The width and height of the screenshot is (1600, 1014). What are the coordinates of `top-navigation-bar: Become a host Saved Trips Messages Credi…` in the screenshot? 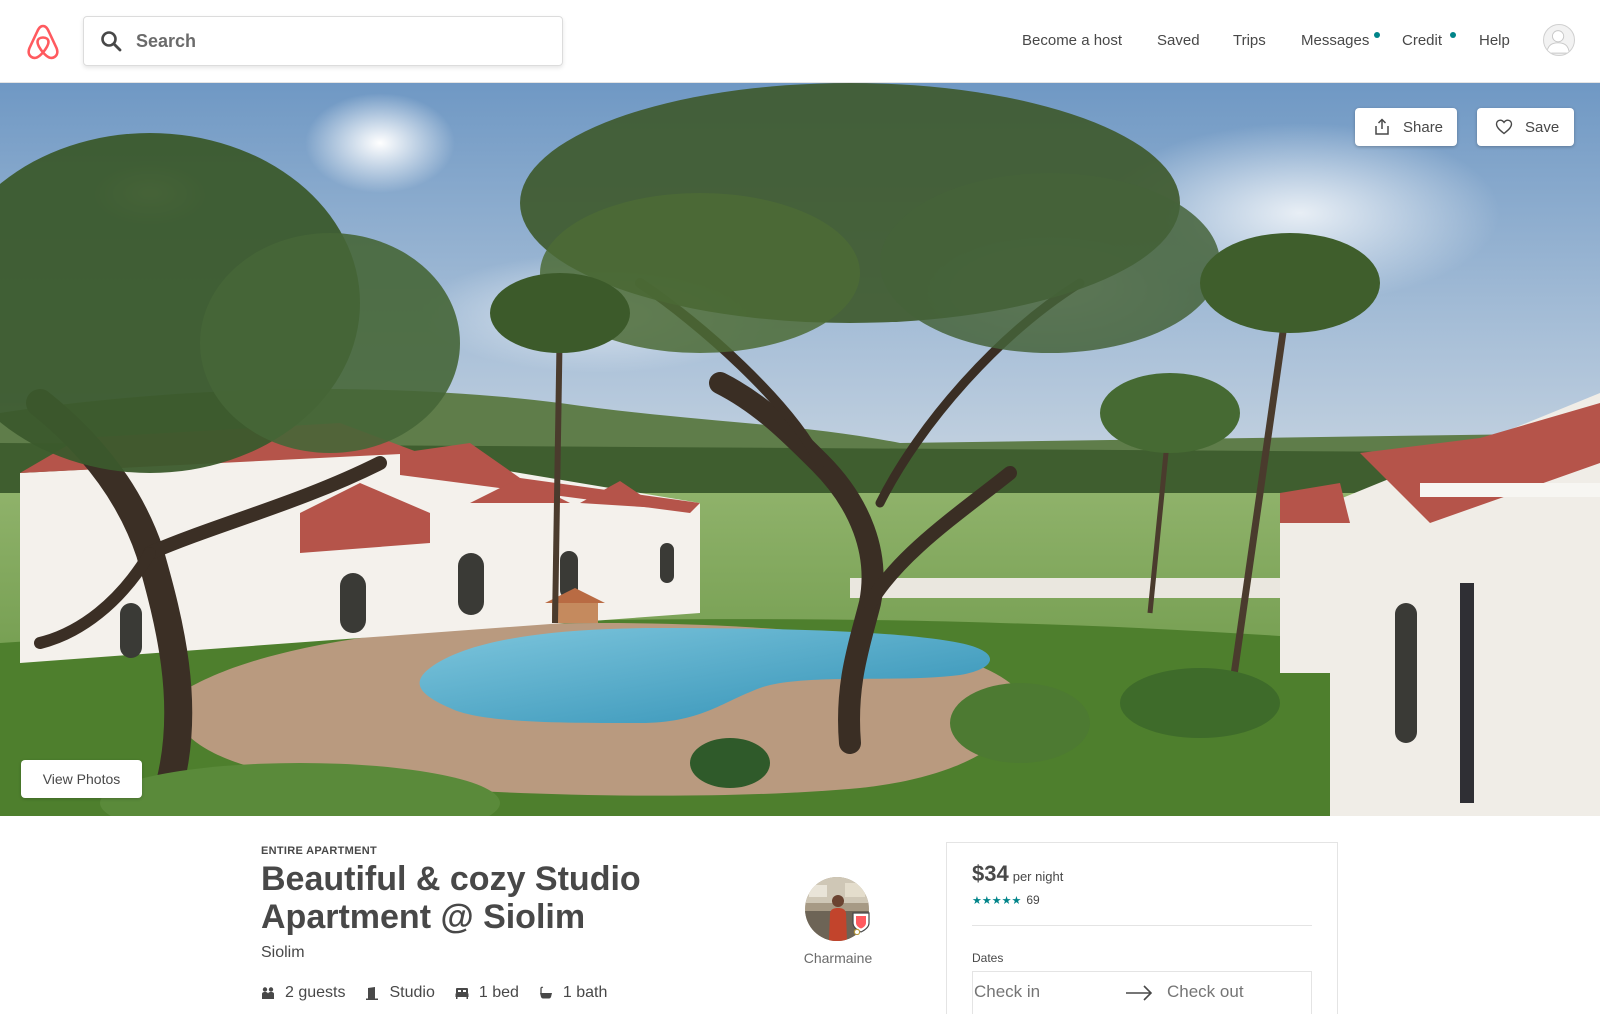 It's located at (800, 41).